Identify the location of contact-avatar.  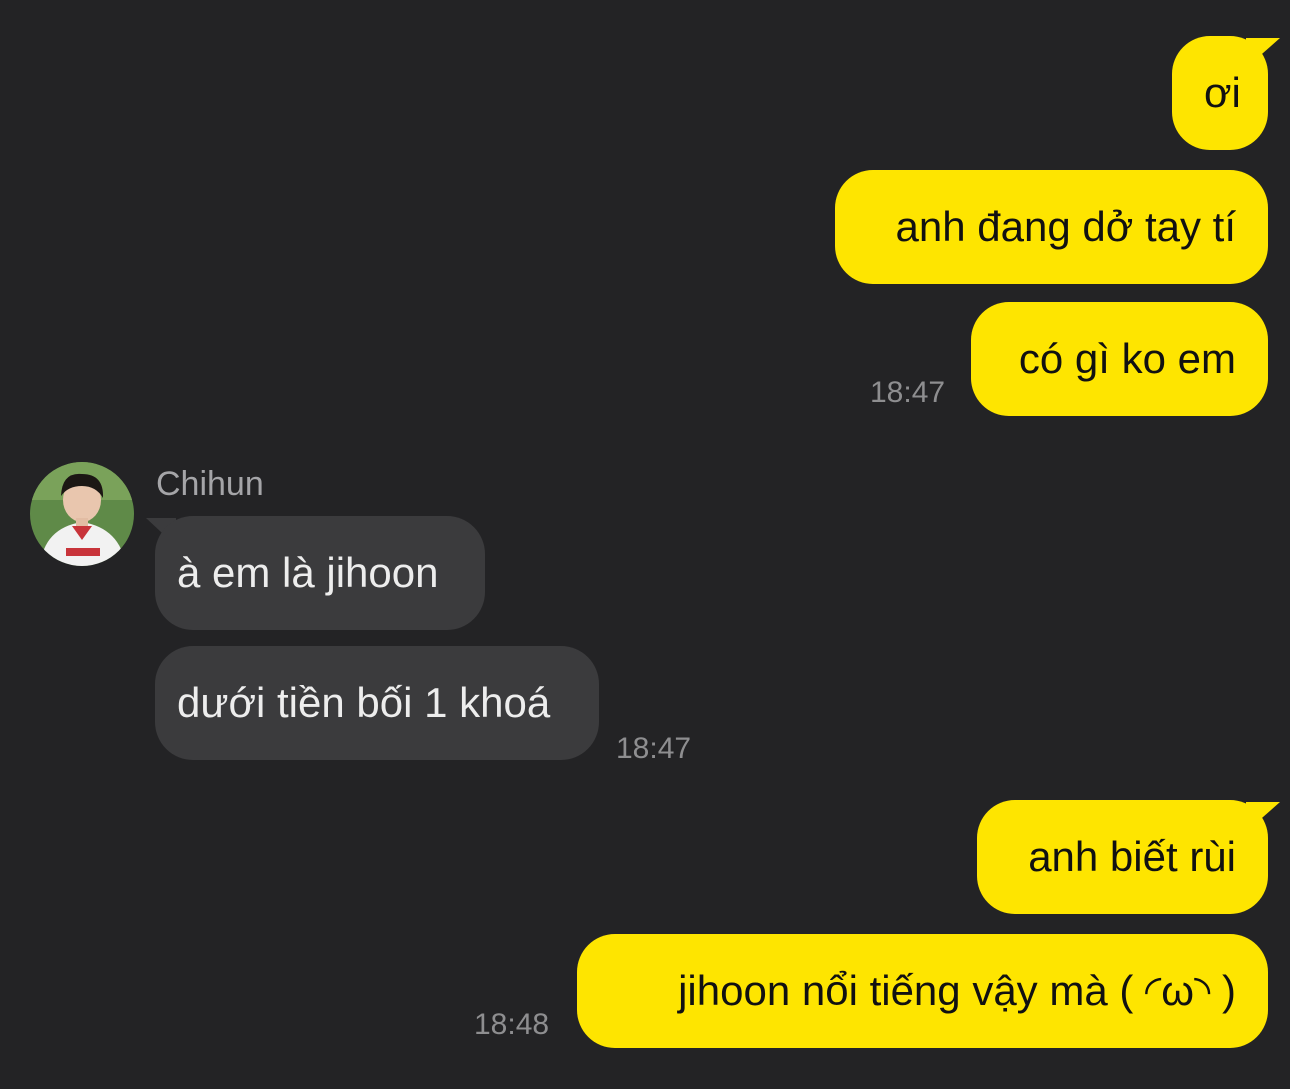
(82, 514).